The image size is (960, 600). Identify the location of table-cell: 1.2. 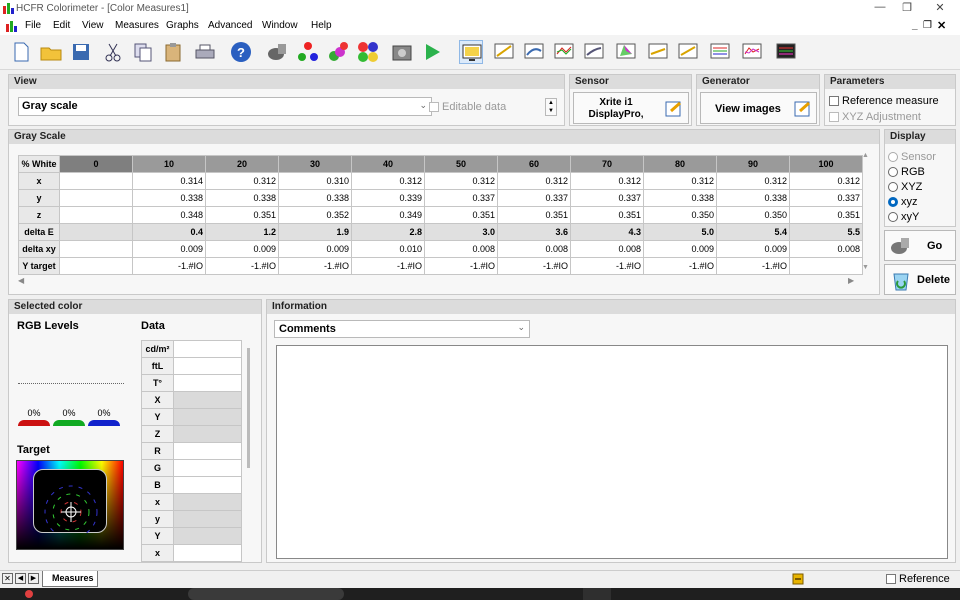
(242, 232).